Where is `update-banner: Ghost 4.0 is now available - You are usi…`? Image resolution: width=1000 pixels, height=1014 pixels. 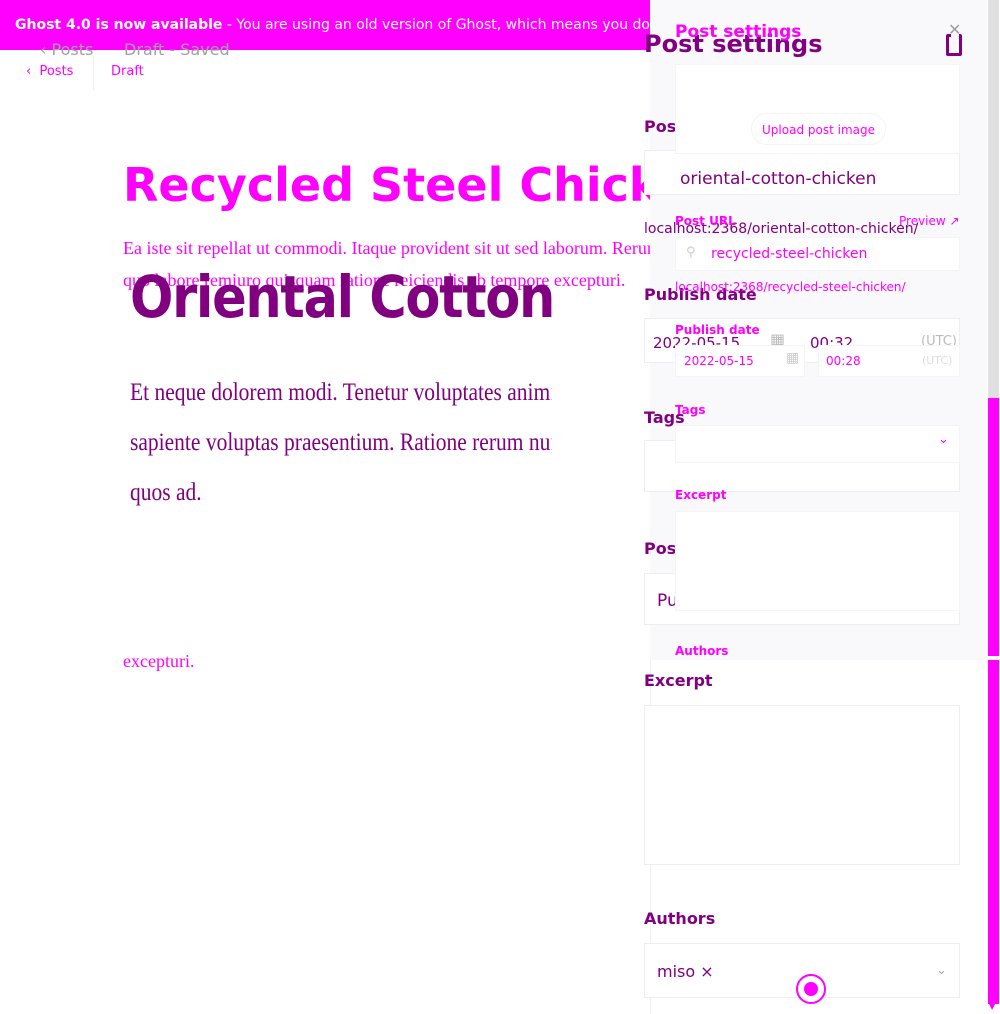
update-banner: Ghost 4.0 is now available - You are usi… is located at coordinates (325, 25).